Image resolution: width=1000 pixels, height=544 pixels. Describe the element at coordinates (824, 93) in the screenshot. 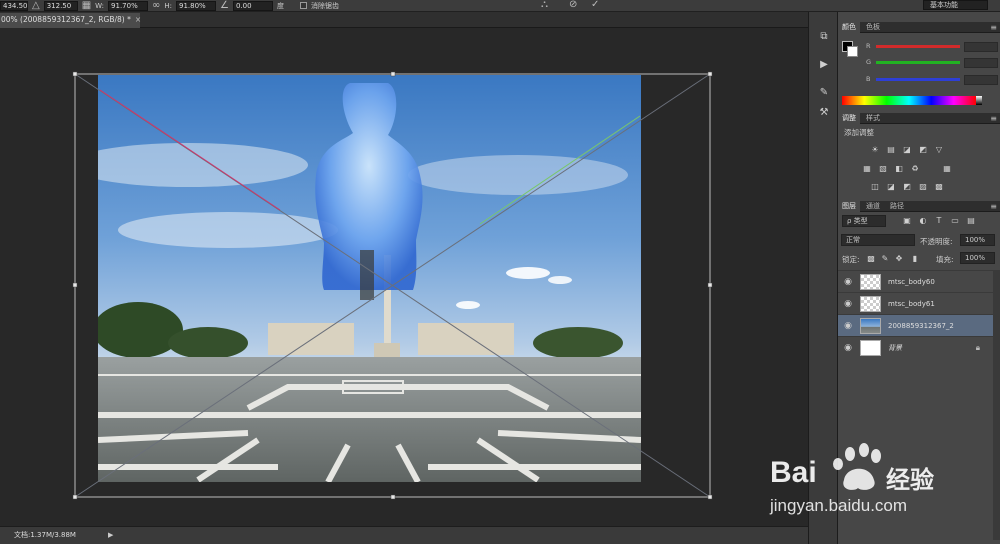

I see `brush-icon: ✎` at that location.